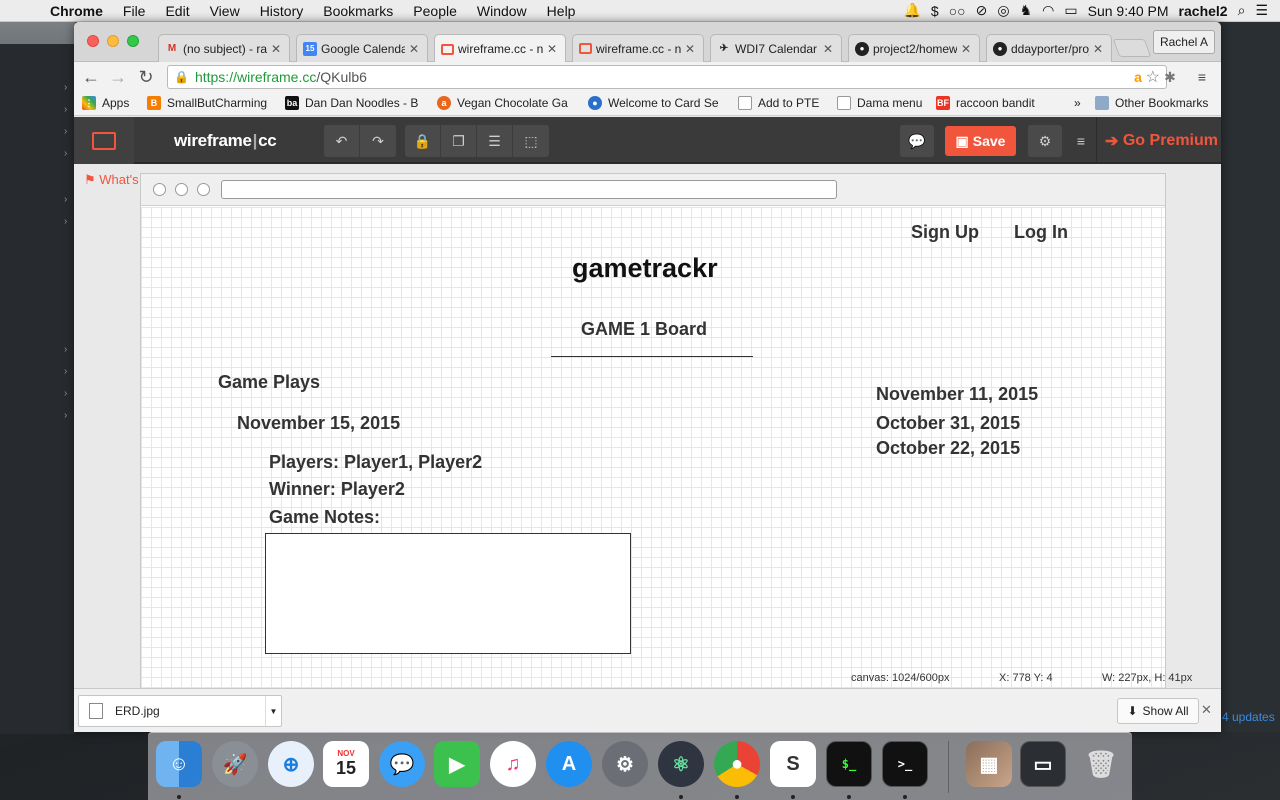 Image resolution: width=1280 pixels, height=800 pixels. Describe the element at coordinates (644, 329) in the screenshot. I see `wf-board-title: GAME 1 Board` at that location.